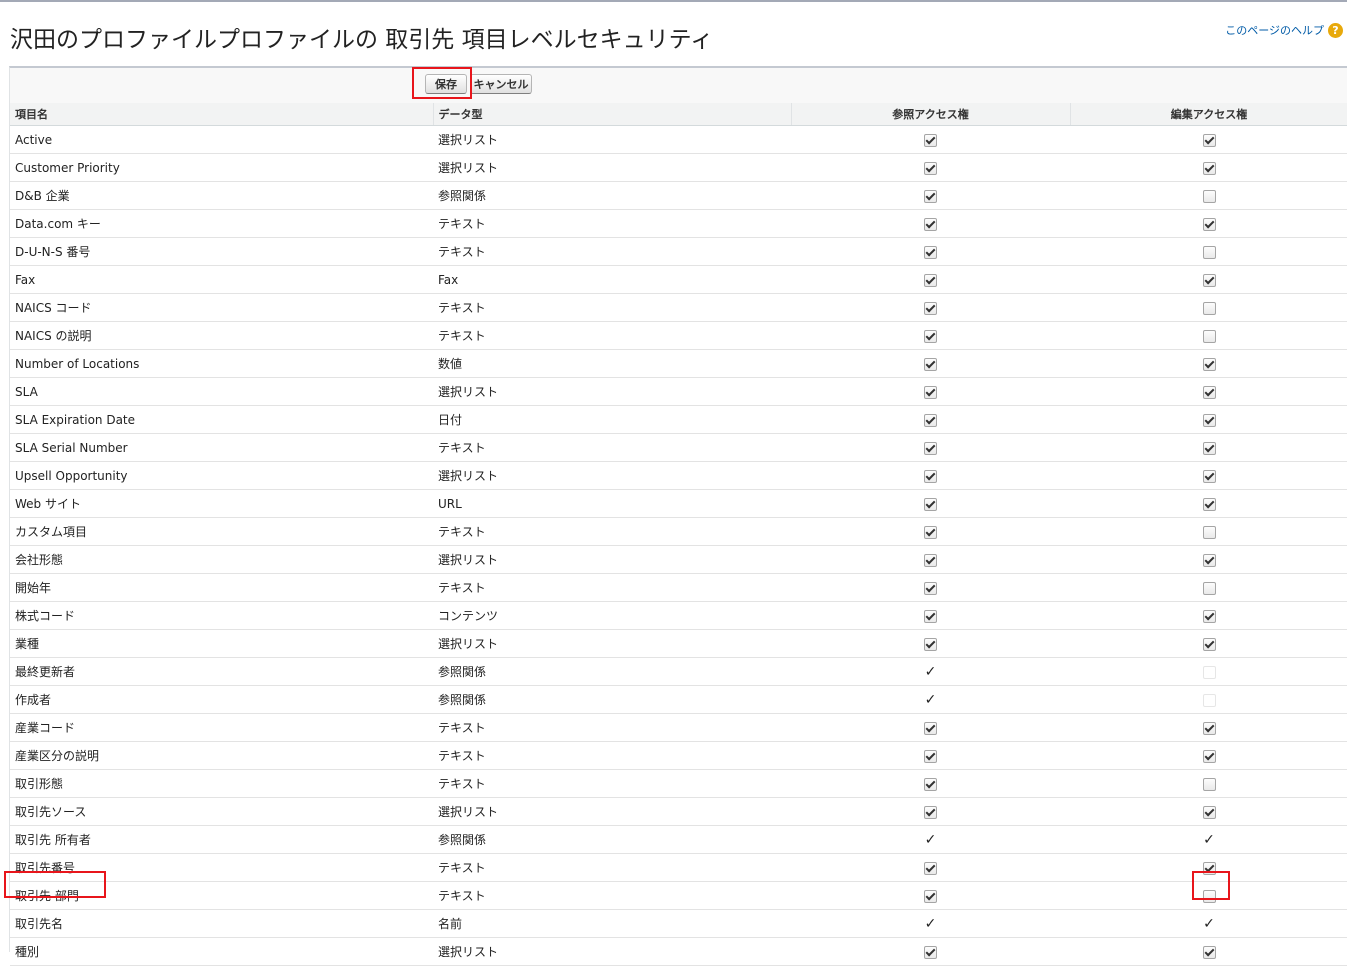 Image resolution: width=1347 pixels, height=966 pixels. Describe the element at coordinates (612, 279) in the screenshot. I see `data-type: Fax` at that location.